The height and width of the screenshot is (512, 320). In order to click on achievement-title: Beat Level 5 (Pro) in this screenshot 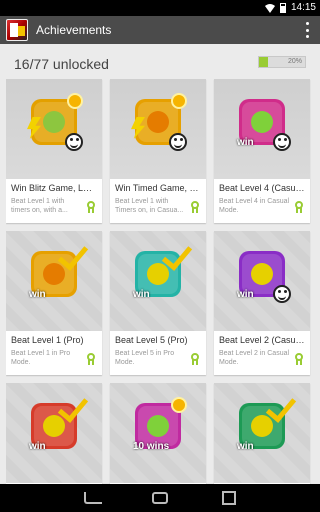, I will do `click(151, 340)`.